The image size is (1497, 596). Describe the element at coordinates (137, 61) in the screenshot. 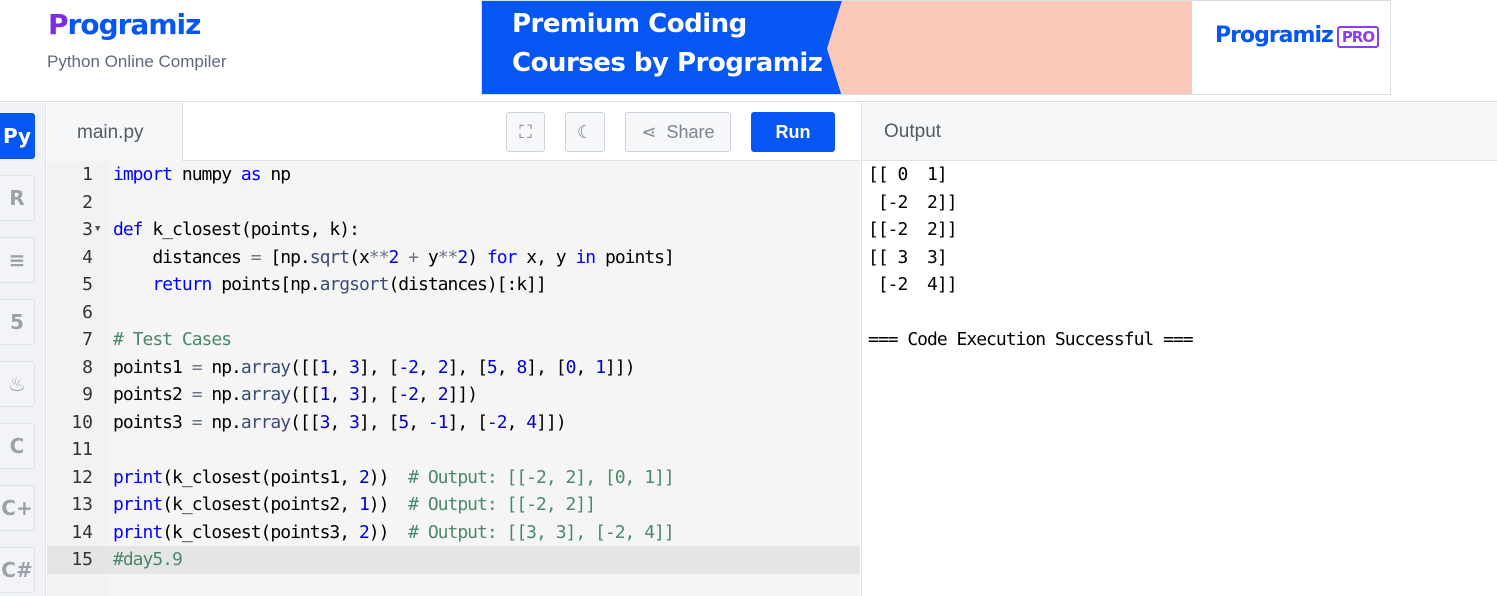

I see `page-subtitle: Python Online Compiler` at that location.